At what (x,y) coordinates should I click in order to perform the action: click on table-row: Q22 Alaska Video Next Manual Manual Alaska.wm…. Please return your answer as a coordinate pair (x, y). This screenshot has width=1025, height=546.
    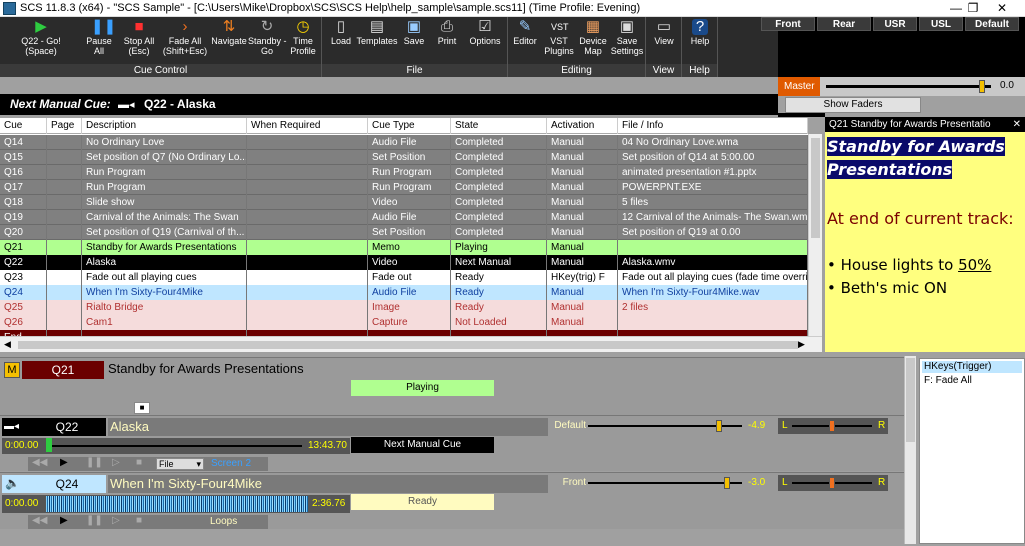
    Looking at the image, I should click on (404, 262).